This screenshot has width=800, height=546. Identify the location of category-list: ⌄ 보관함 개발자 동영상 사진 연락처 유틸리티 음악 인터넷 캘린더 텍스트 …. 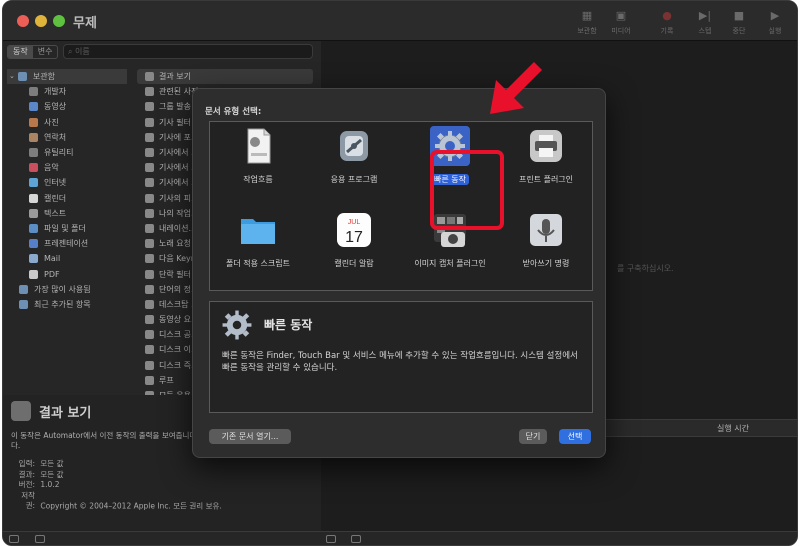
(68, 190).